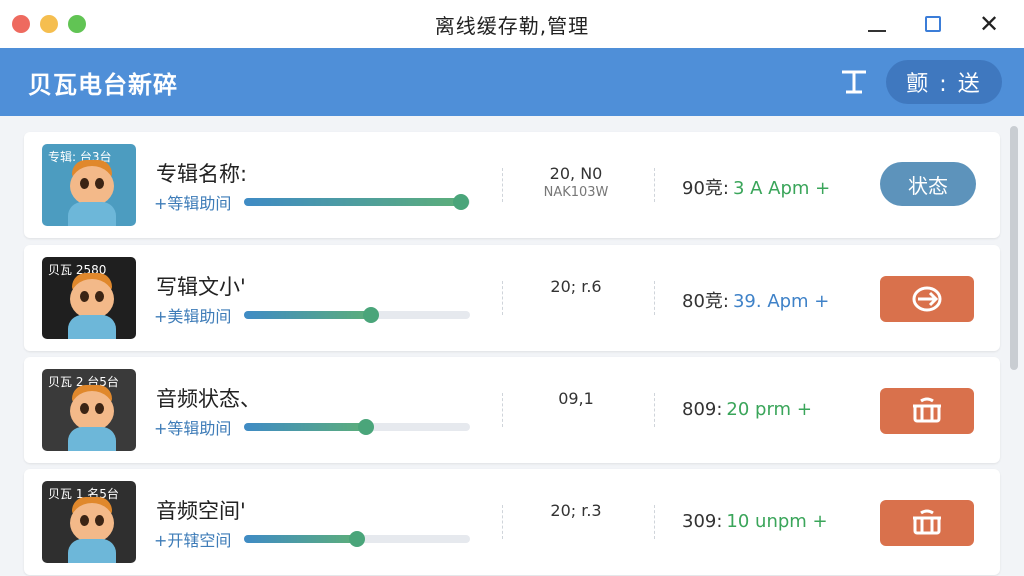 The width and height of the screenshot is (1024, 576). I want to click on minimize-dot-icon, so click(49, 24).